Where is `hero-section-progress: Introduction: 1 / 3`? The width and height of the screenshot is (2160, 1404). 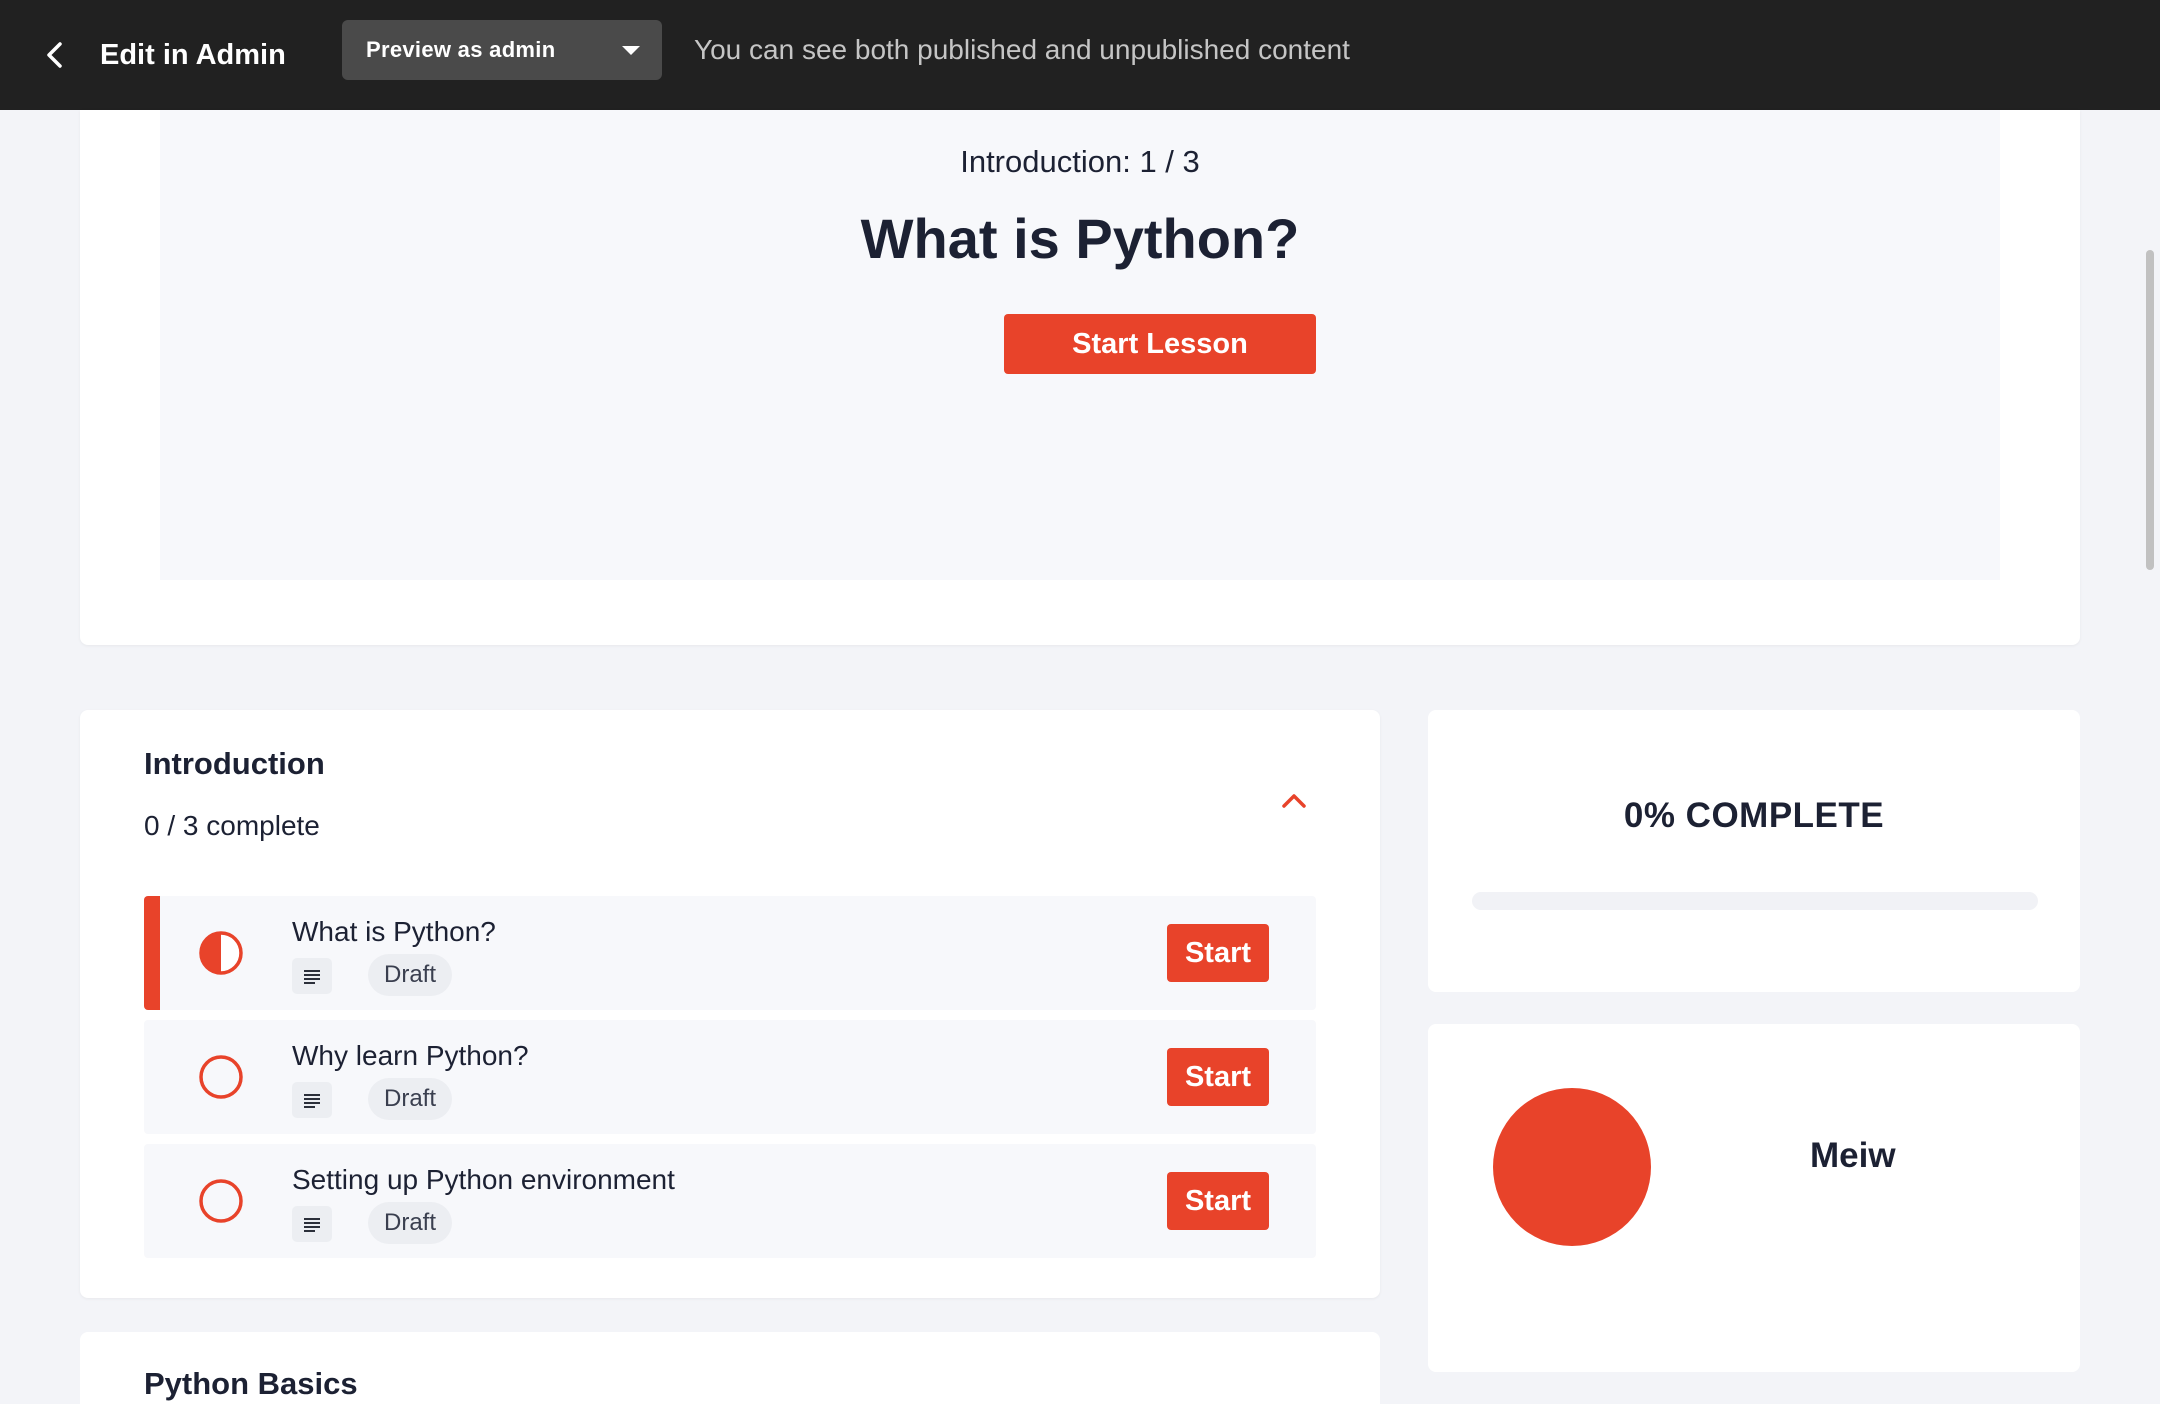
hero-section-progress: Introduction: 1 / 3 is located at coordinates (1080, 161).